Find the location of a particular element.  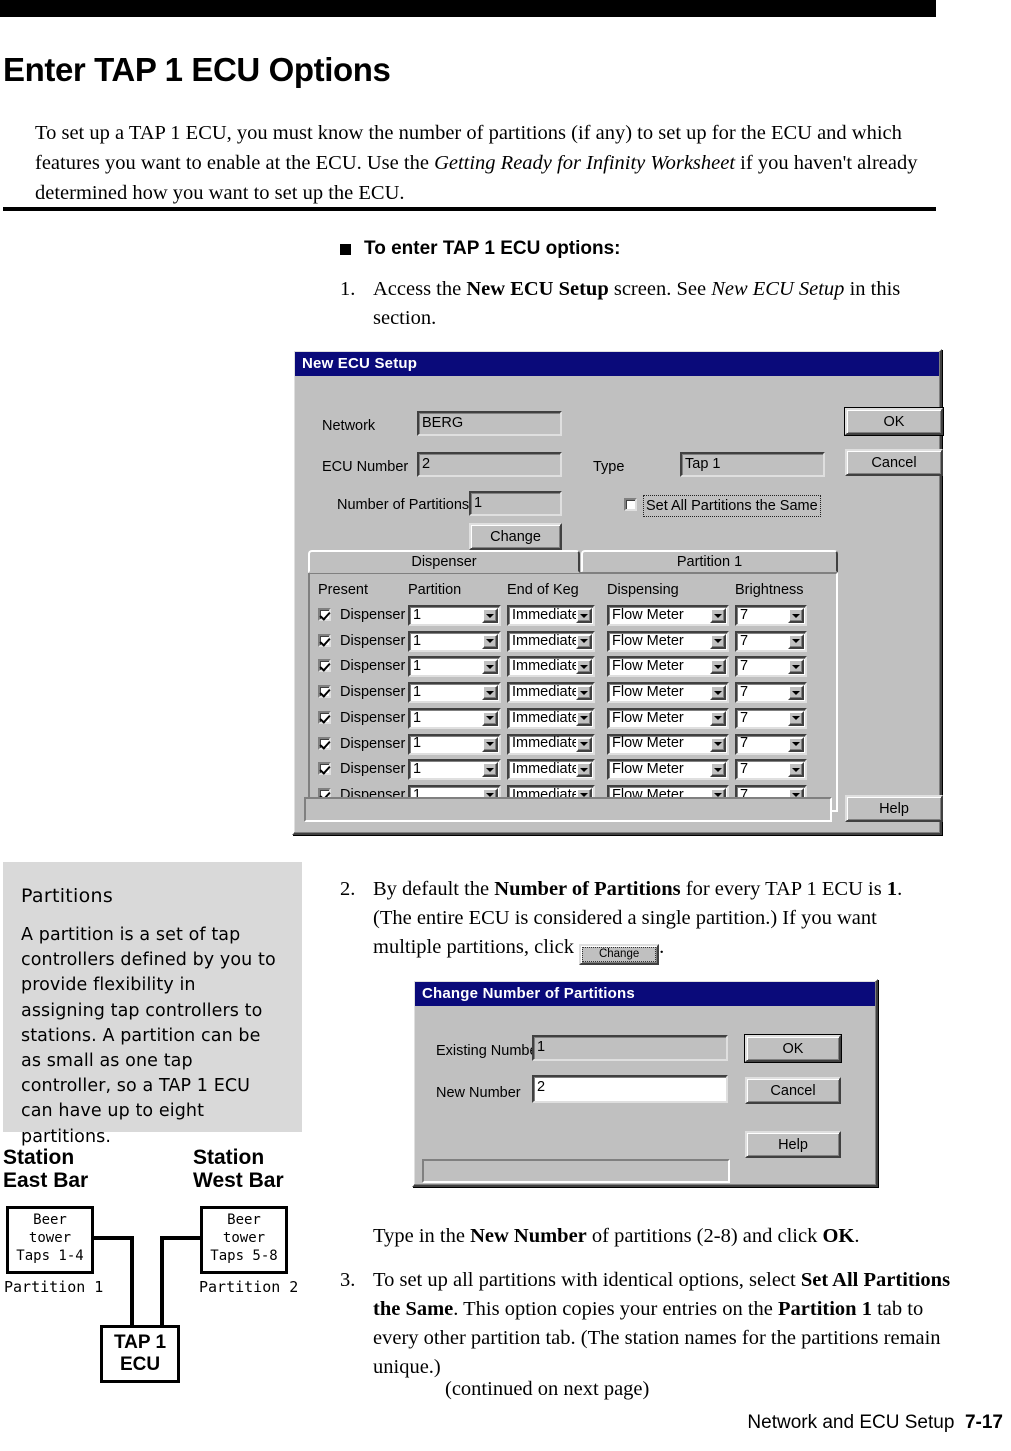

dispenser-2-dispensing-value: Flow Meter is located at coordinates (648, 640).